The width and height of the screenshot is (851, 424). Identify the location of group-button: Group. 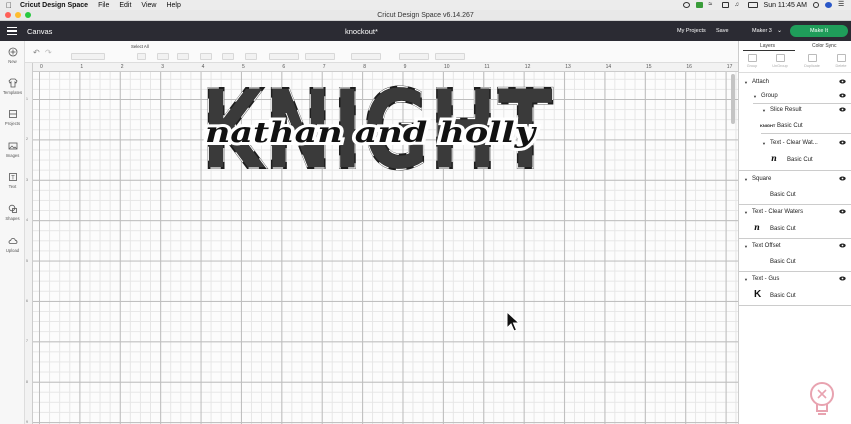
(752, 61).